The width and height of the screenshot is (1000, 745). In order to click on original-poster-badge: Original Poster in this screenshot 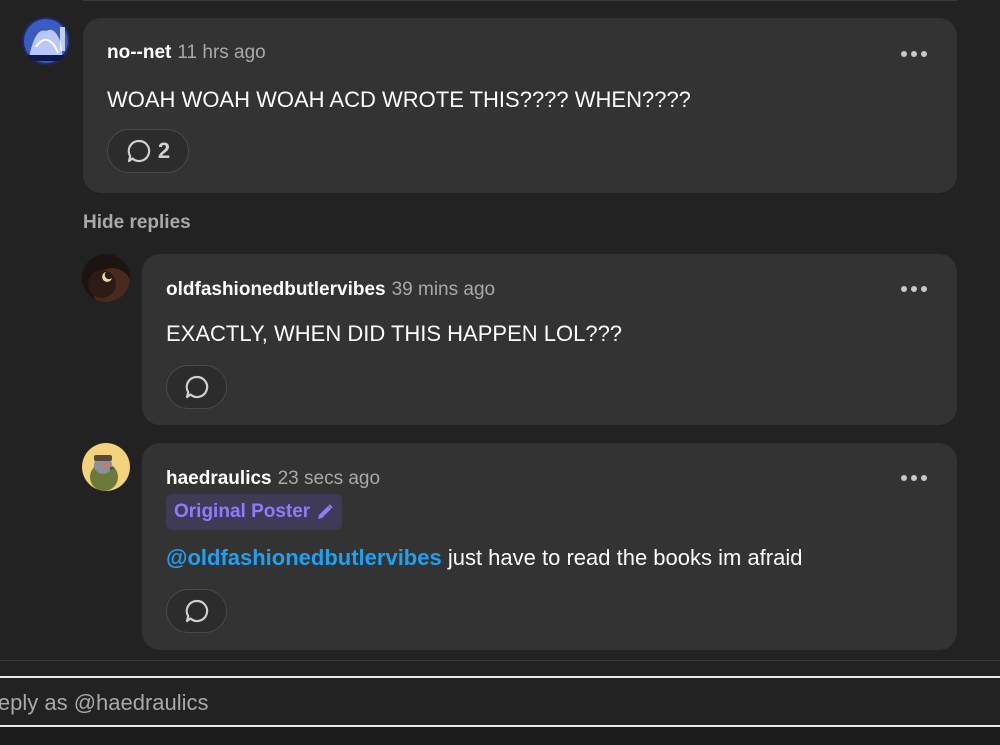, I will do `click(254, 512)`.